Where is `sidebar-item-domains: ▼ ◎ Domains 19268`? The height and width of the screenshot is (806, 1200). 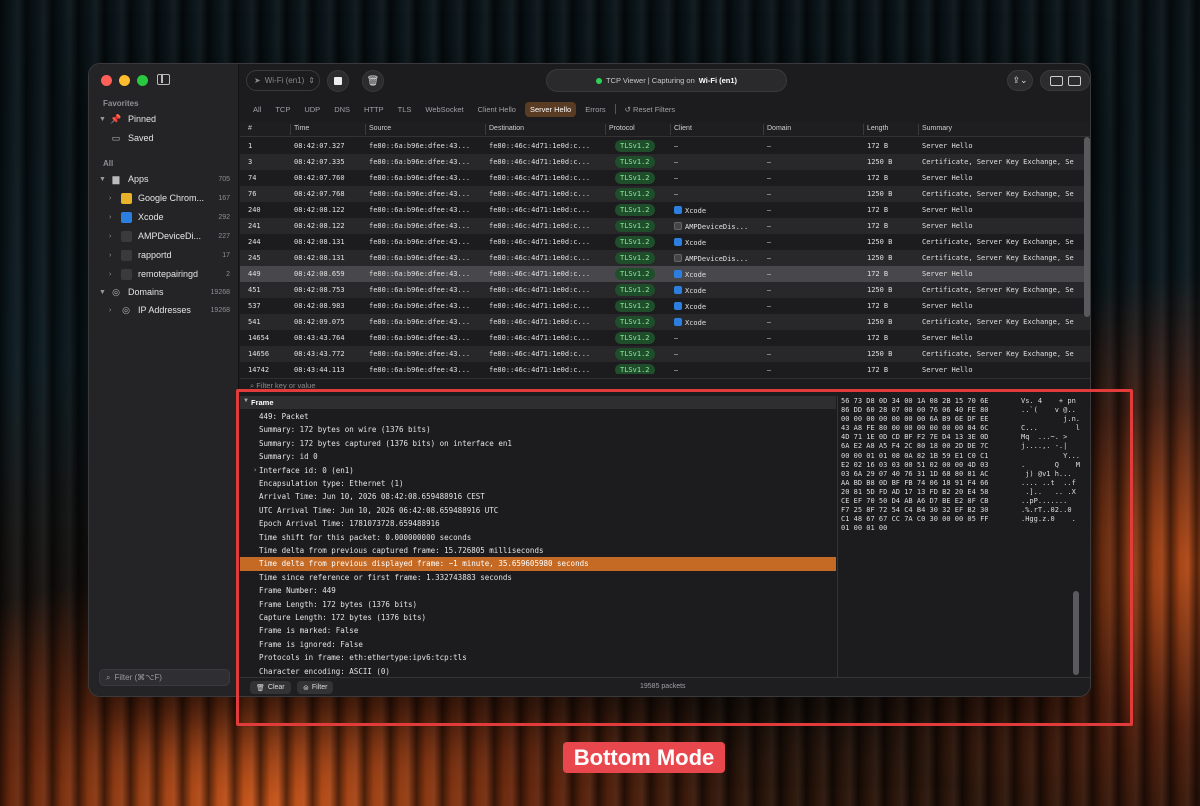 sidebar-item-domains: ▼ ◎ Domains 19268 is located at coordinates (164, 292).